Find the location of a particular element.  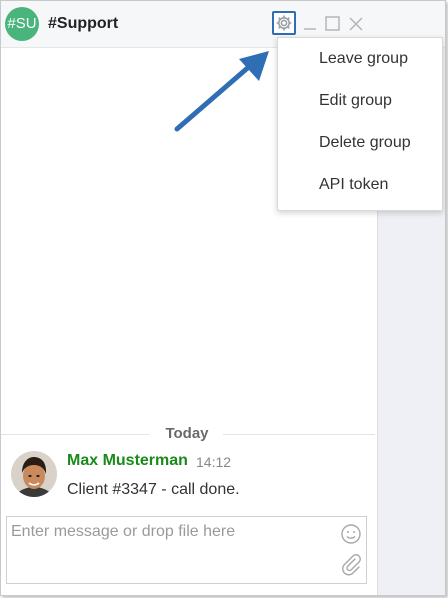

avatar is located at coordinates (34, 474).